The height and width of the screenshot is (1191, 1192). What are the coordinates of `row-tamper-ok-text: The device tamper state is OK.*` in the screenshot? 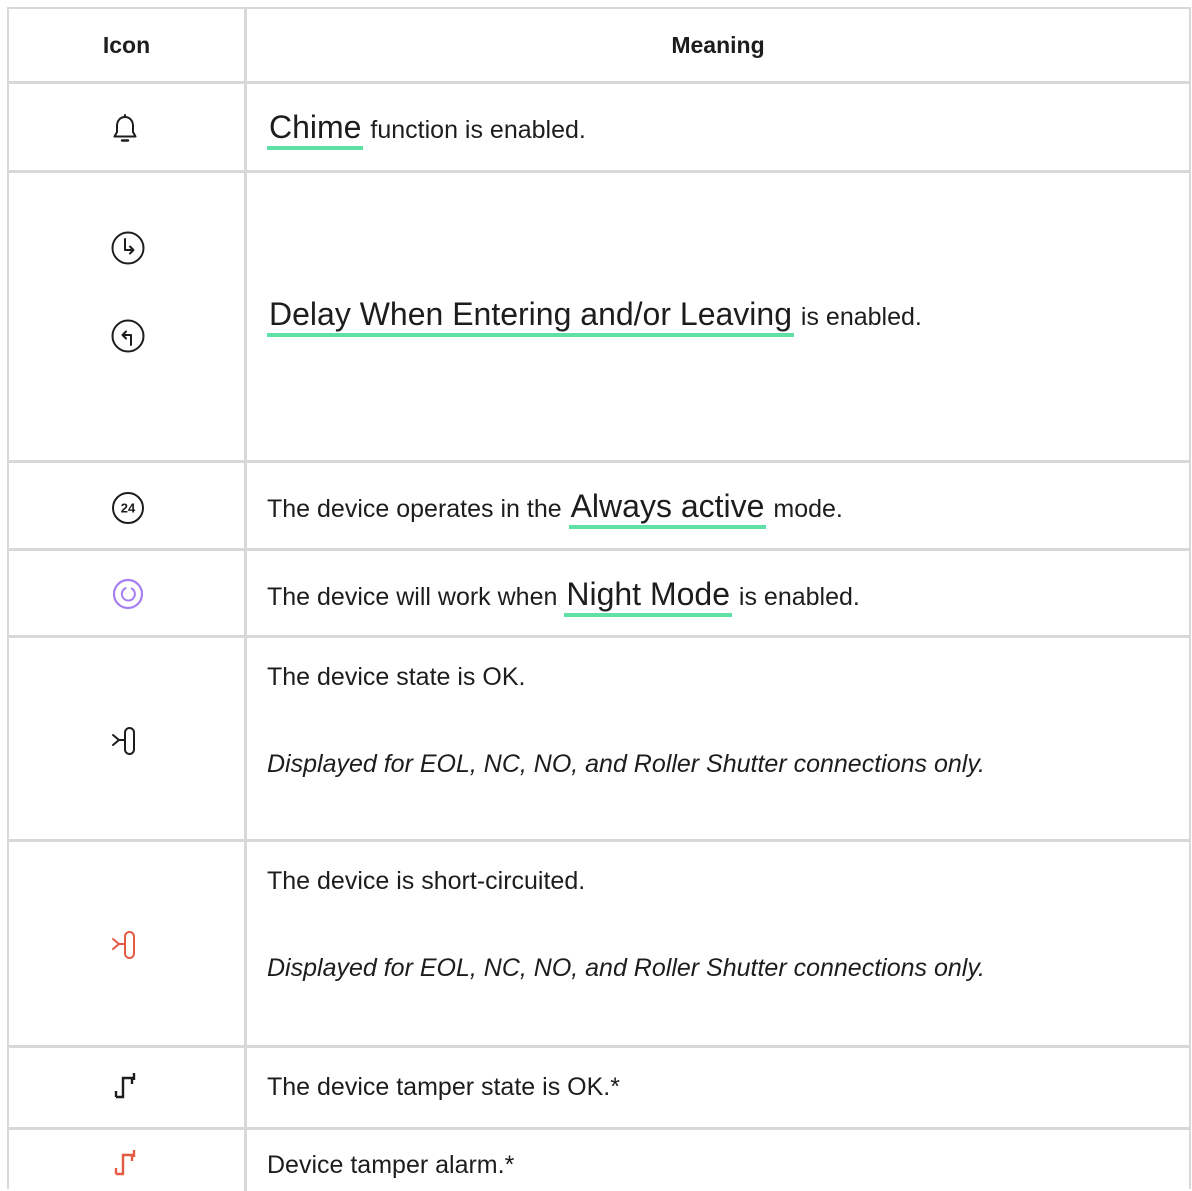 It's located at (443, 1087).